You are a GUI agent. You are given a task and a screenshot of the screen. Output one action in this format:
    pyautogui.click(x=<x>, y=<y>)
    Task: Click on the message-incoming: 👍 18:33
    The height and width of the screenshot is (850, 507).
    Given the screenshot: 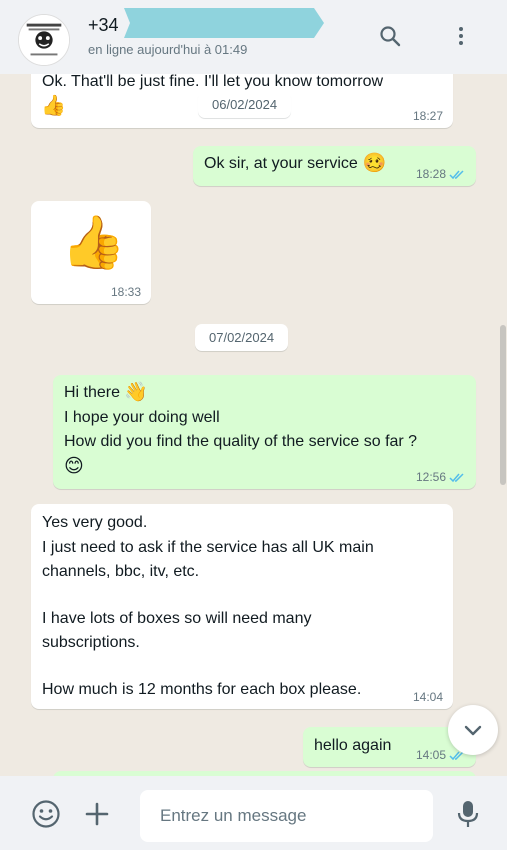 What is the action you would take?
    pyautogui.click(x=91, y=252)
    